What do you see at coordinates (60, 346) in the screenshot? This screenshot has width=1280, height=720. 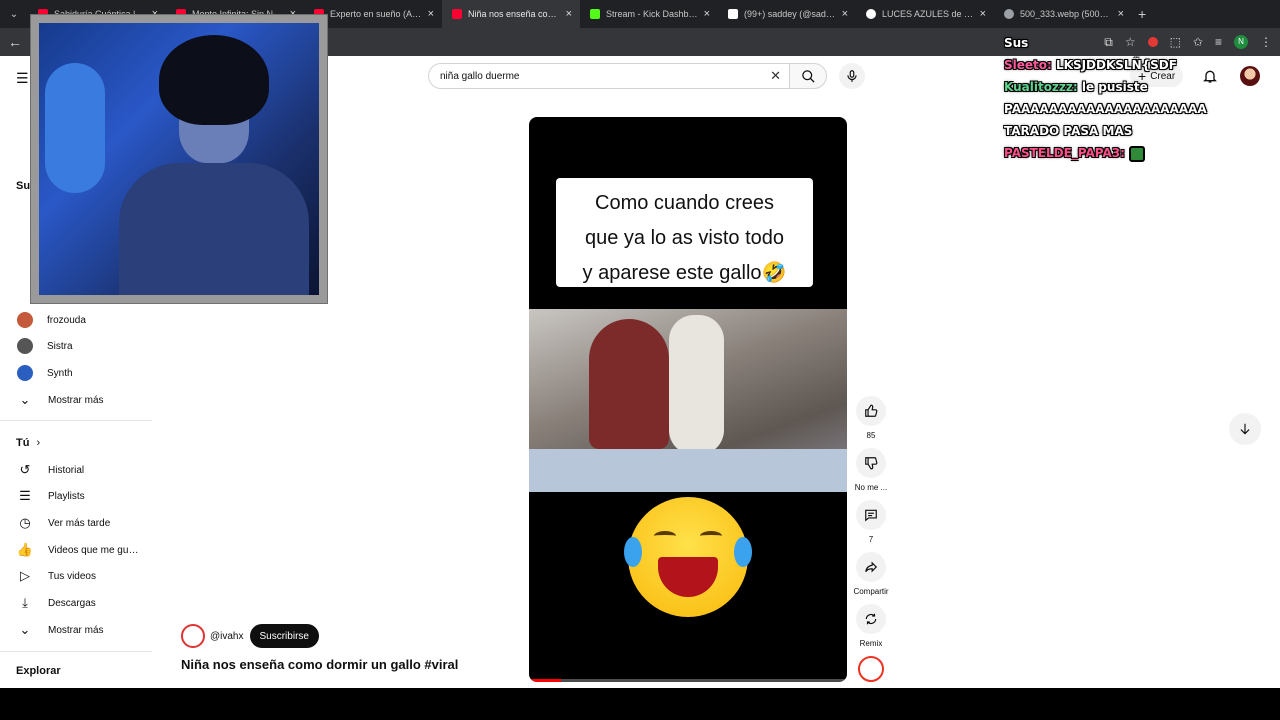 I see `sidebar-item-label: Sistra` at bounding box center [60, 346].